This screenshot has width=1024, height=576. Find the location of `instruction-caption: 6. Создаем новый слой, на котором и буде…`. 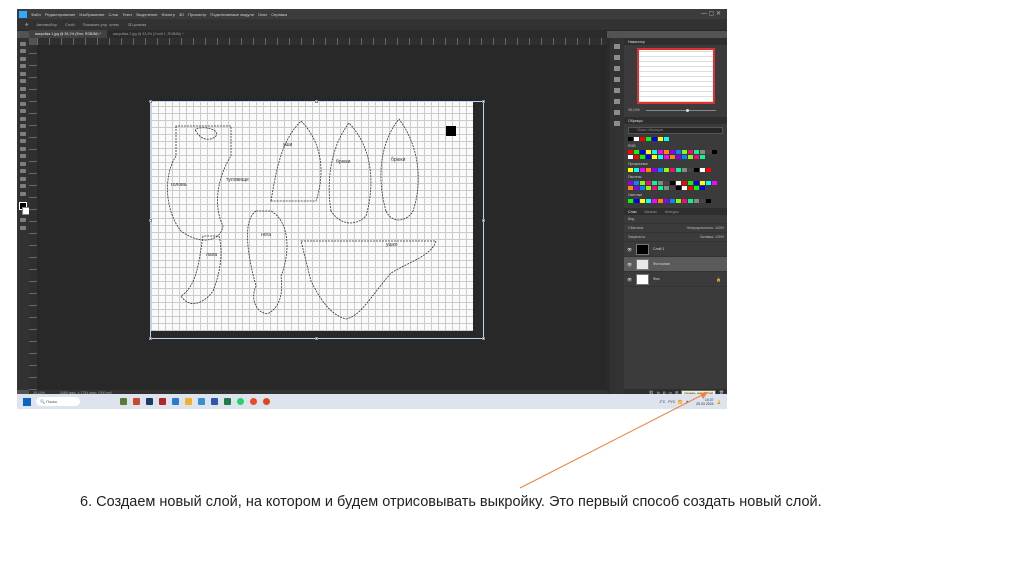

instruction-caption: 6. Создаем новый слой, на котором и буде… is located at coordinates (451, 502).